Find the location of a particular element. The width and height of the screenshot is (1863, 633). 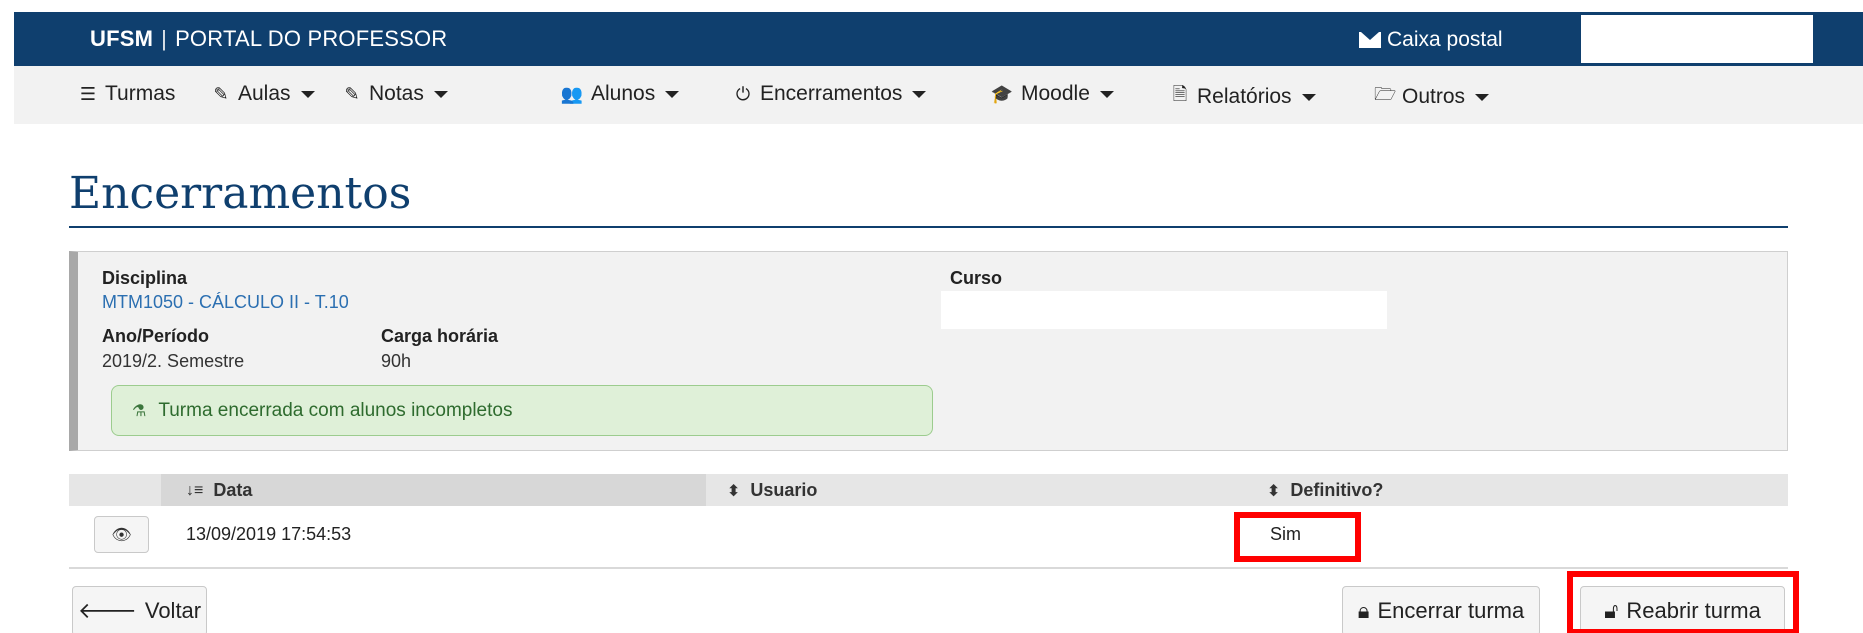

ano-periodo-value: 2019/2. Semestre is located at coordinates (173, 361).